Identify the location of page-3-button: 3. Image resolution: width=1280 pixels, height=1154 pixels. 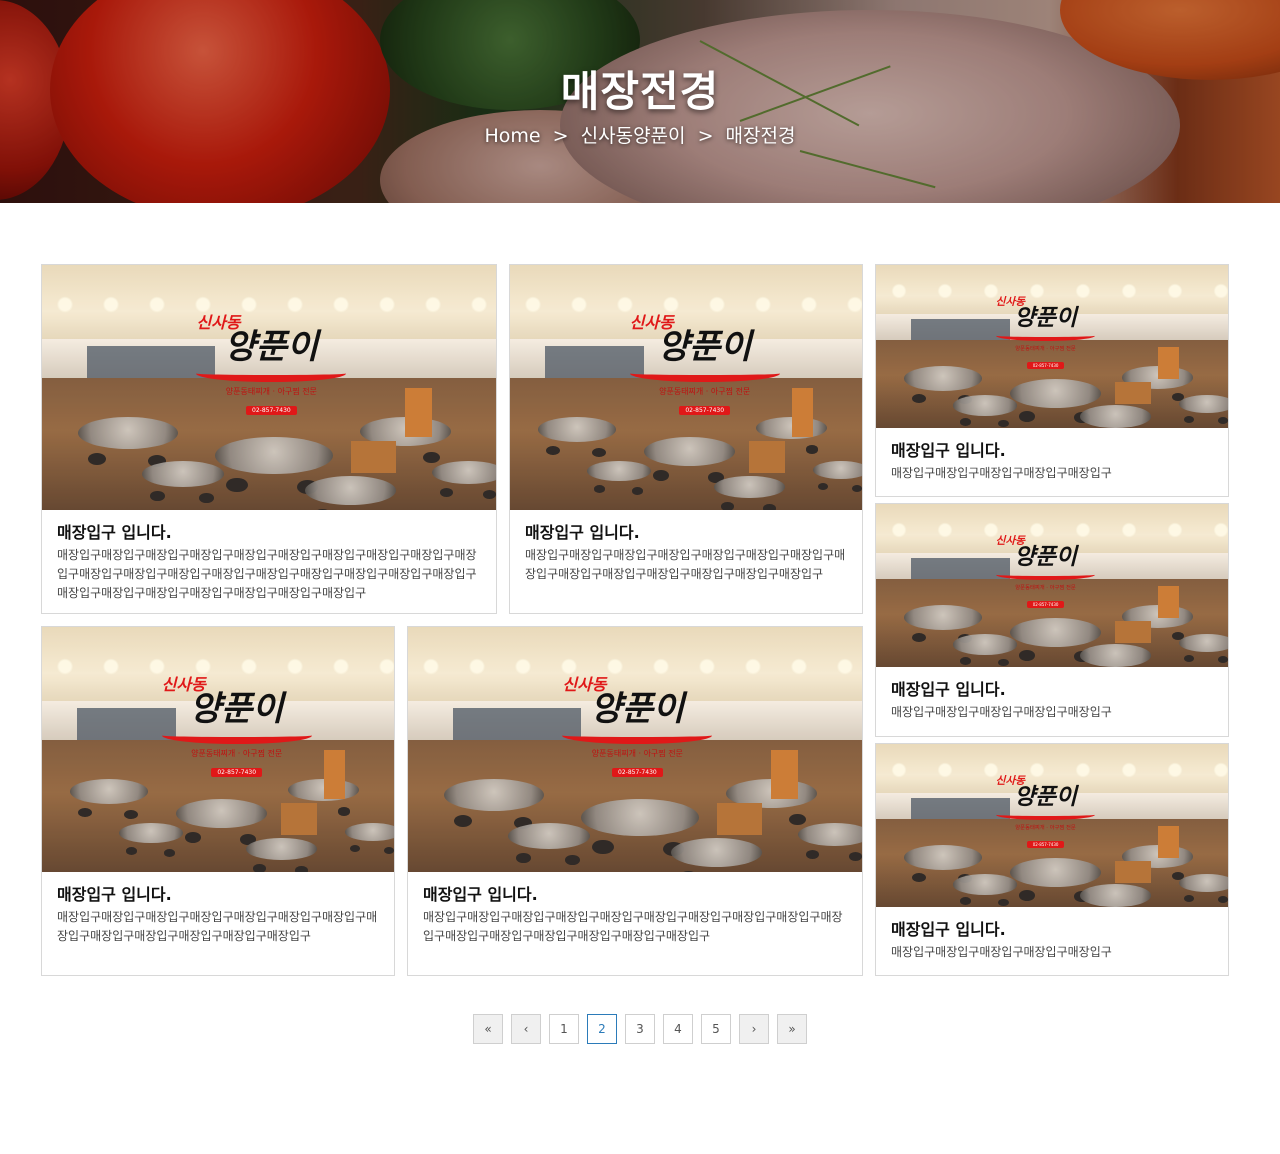
(640, 1029).